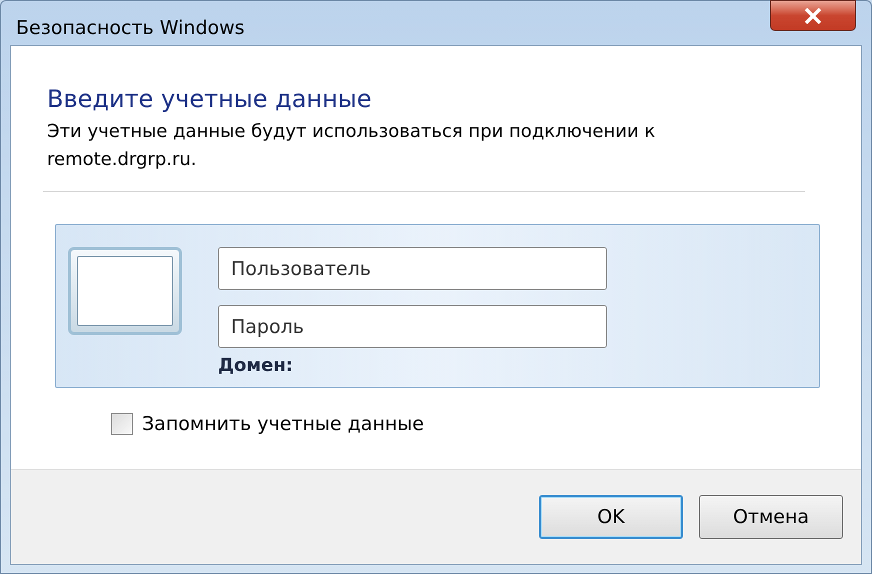 This screenshot has width=872, height=574. I want to click on checkbox-label: Запомнить учетные данные, so click(283, 424).